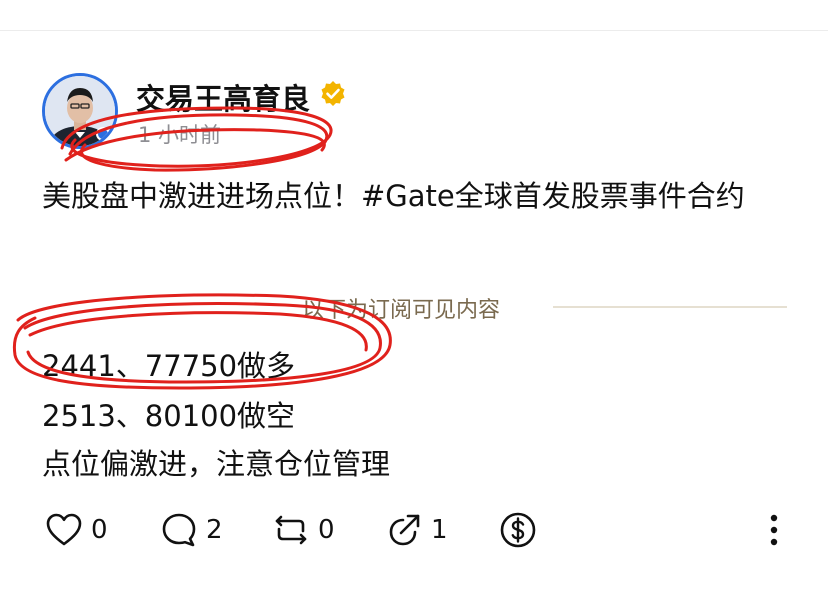 The width and height of the screenshot is (828, 610). I want to click on tip-button, so click(518, 530).